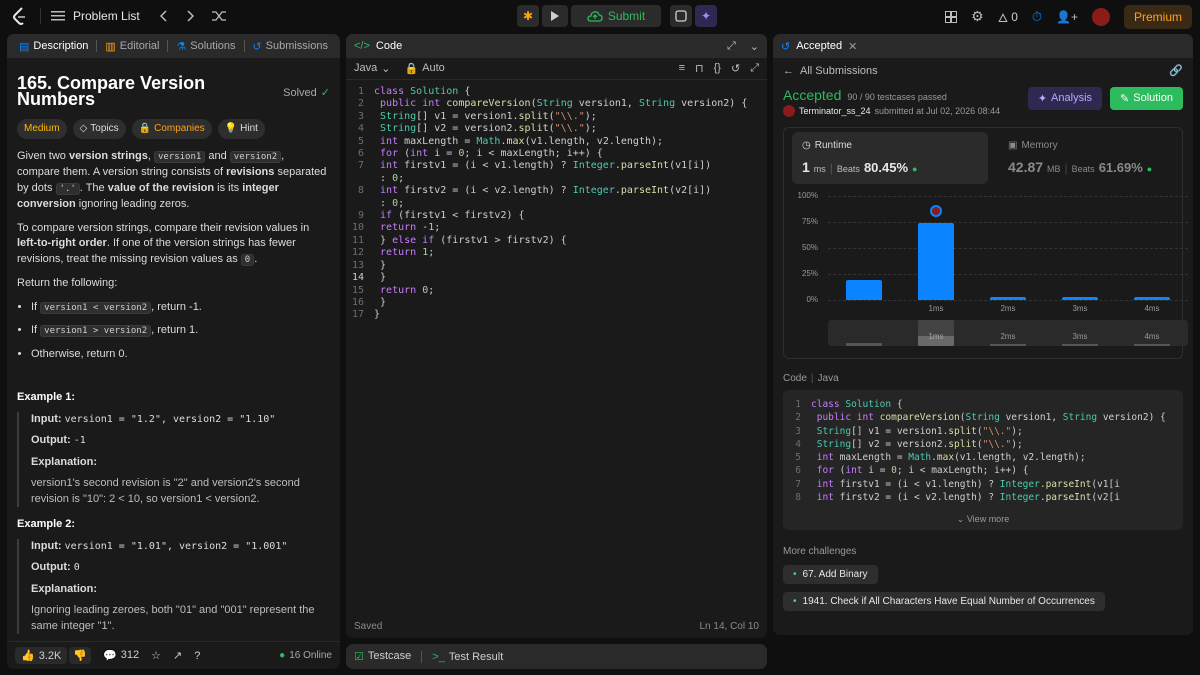 The image size is (1200, 675). What do you see at coordinates (372, 68) in the screenshot?
I see `language-select: Java ⌄` at bounding box center [372, 68].